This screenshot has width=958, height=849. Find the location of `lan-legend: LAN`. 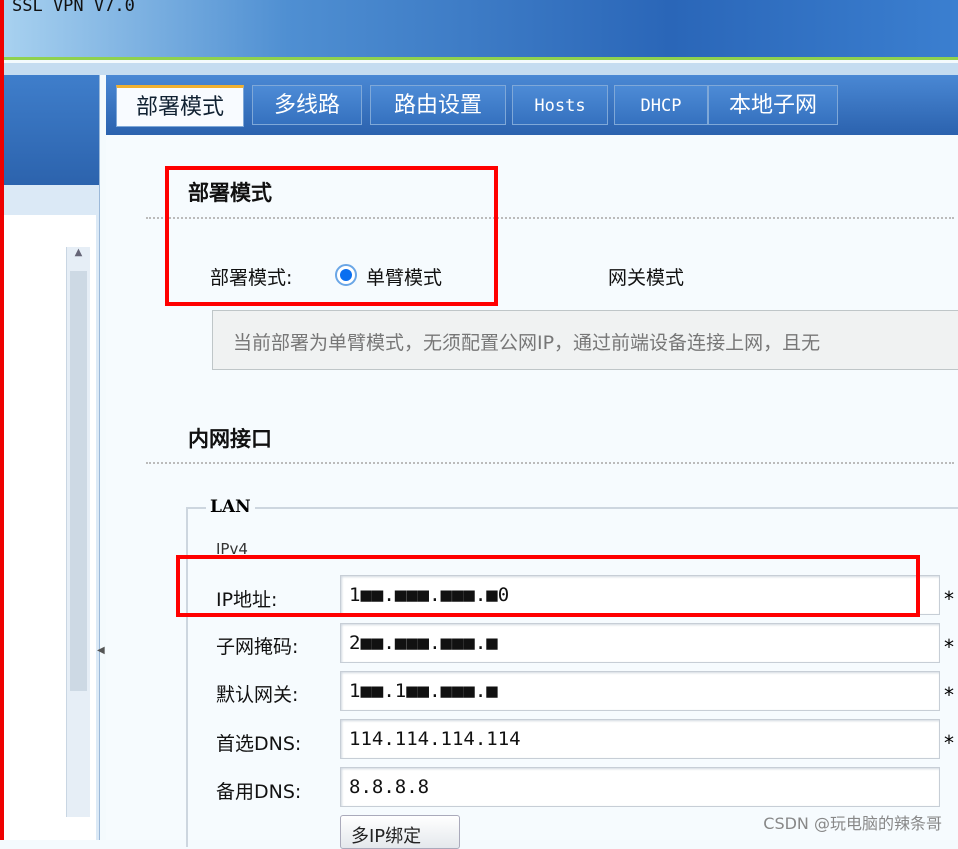

lan-legend: LAN is located at coordinates (230, 507).